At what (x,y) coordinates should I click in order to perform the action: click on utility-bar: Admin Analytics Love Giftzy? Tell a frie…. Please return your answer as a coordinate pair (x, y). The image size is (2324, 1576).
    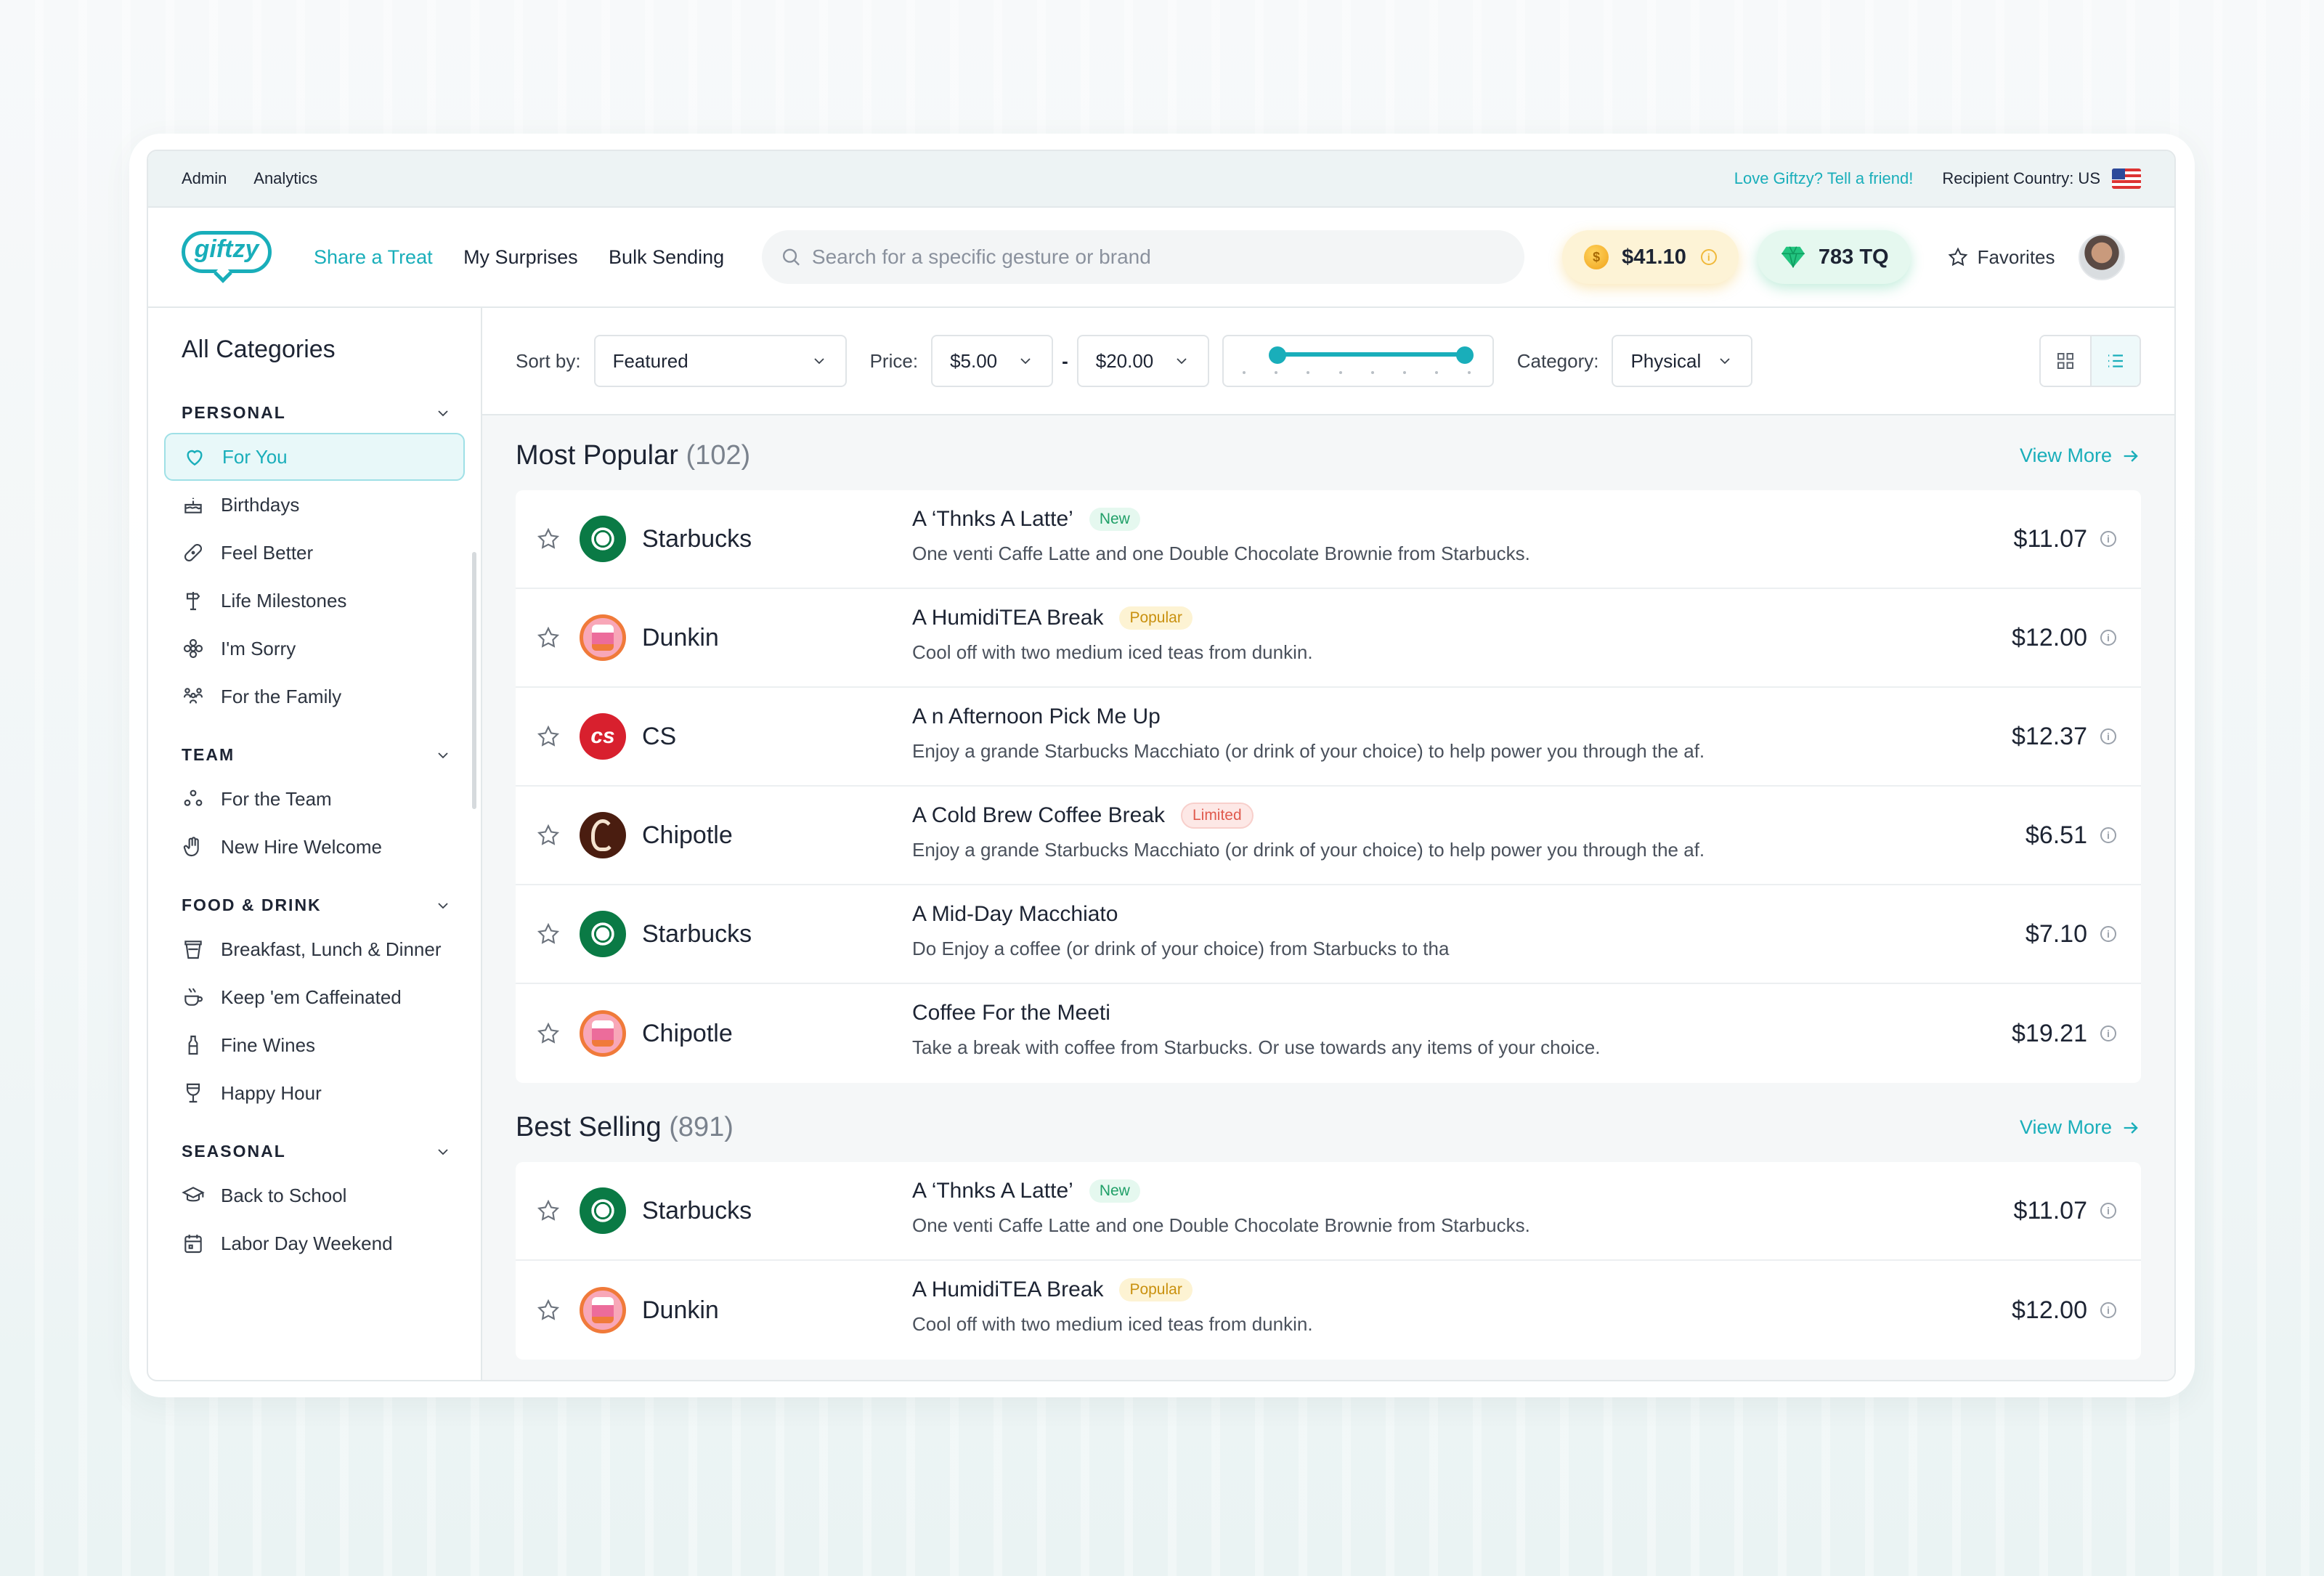
    Looking at the image, I should click on (1161, 180).